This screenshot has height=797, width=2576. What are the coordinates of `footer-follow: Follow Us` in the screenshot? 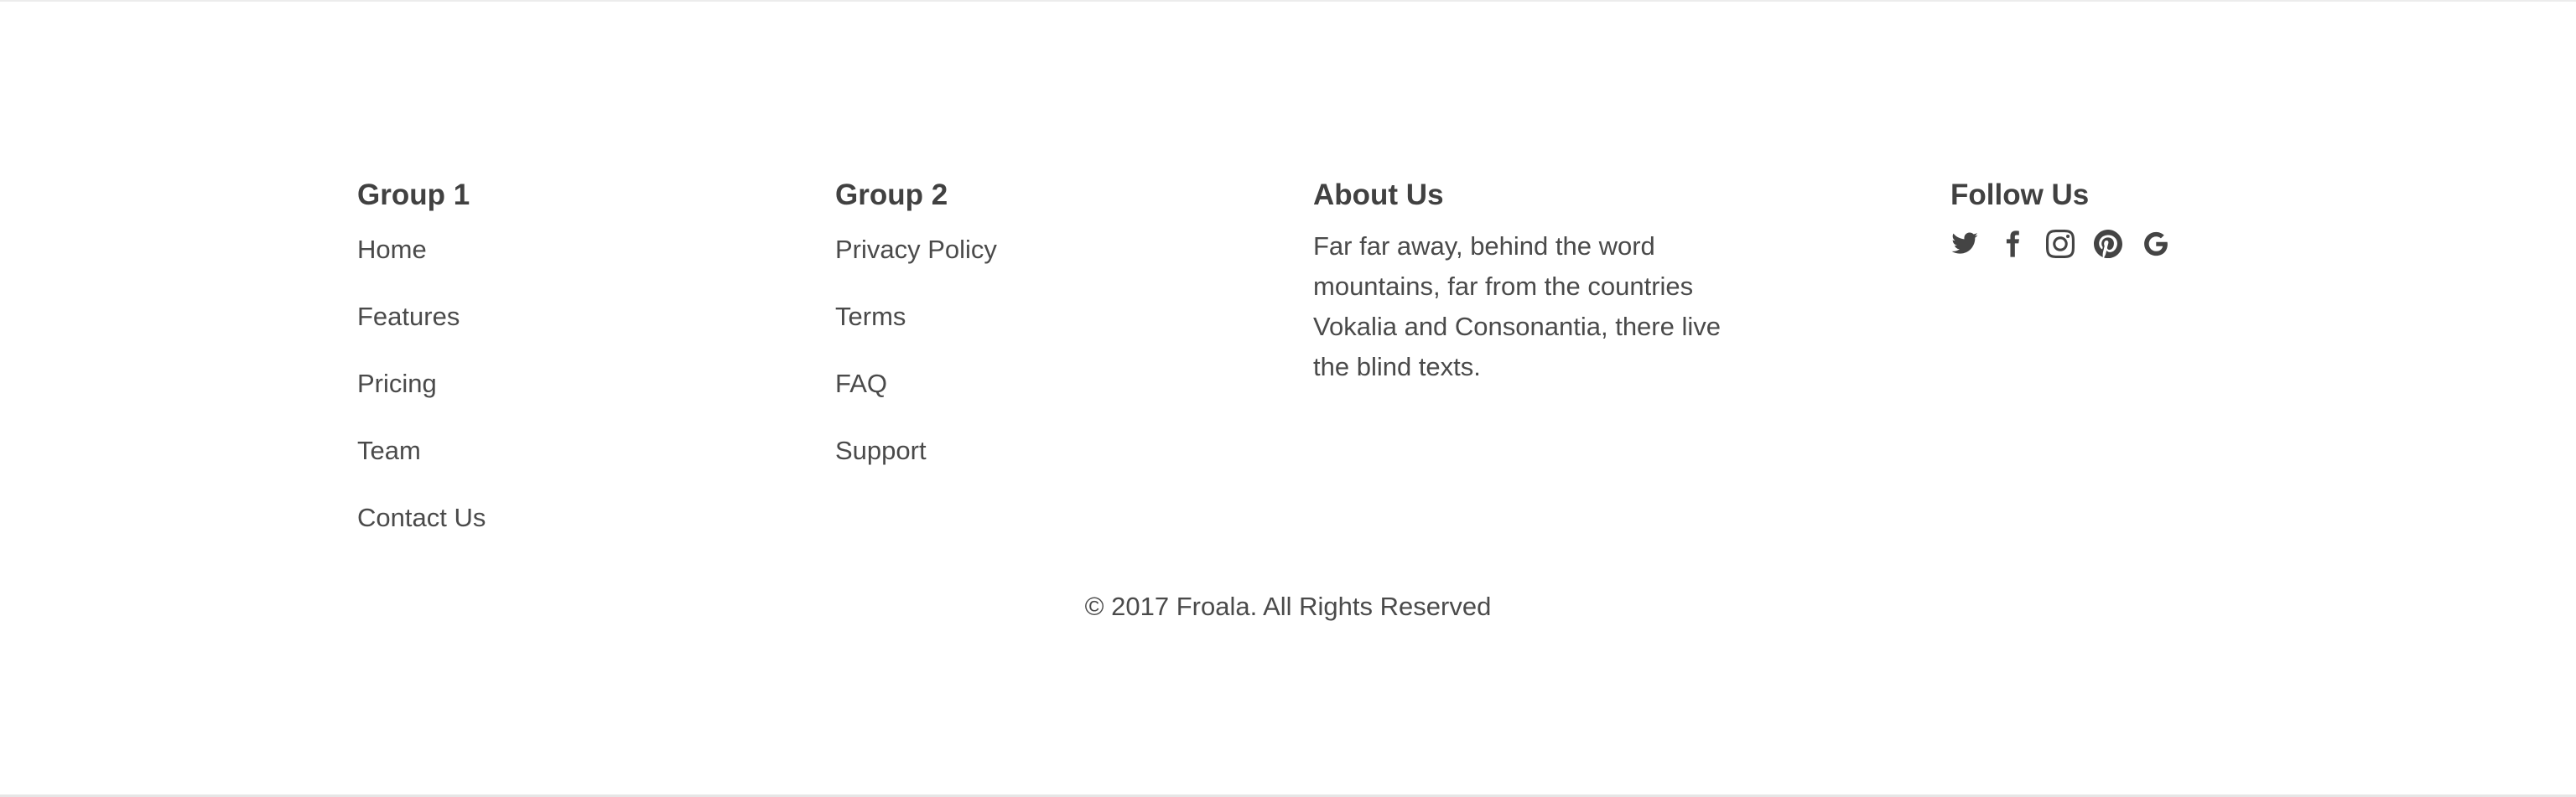 It's located at (2118, 217).